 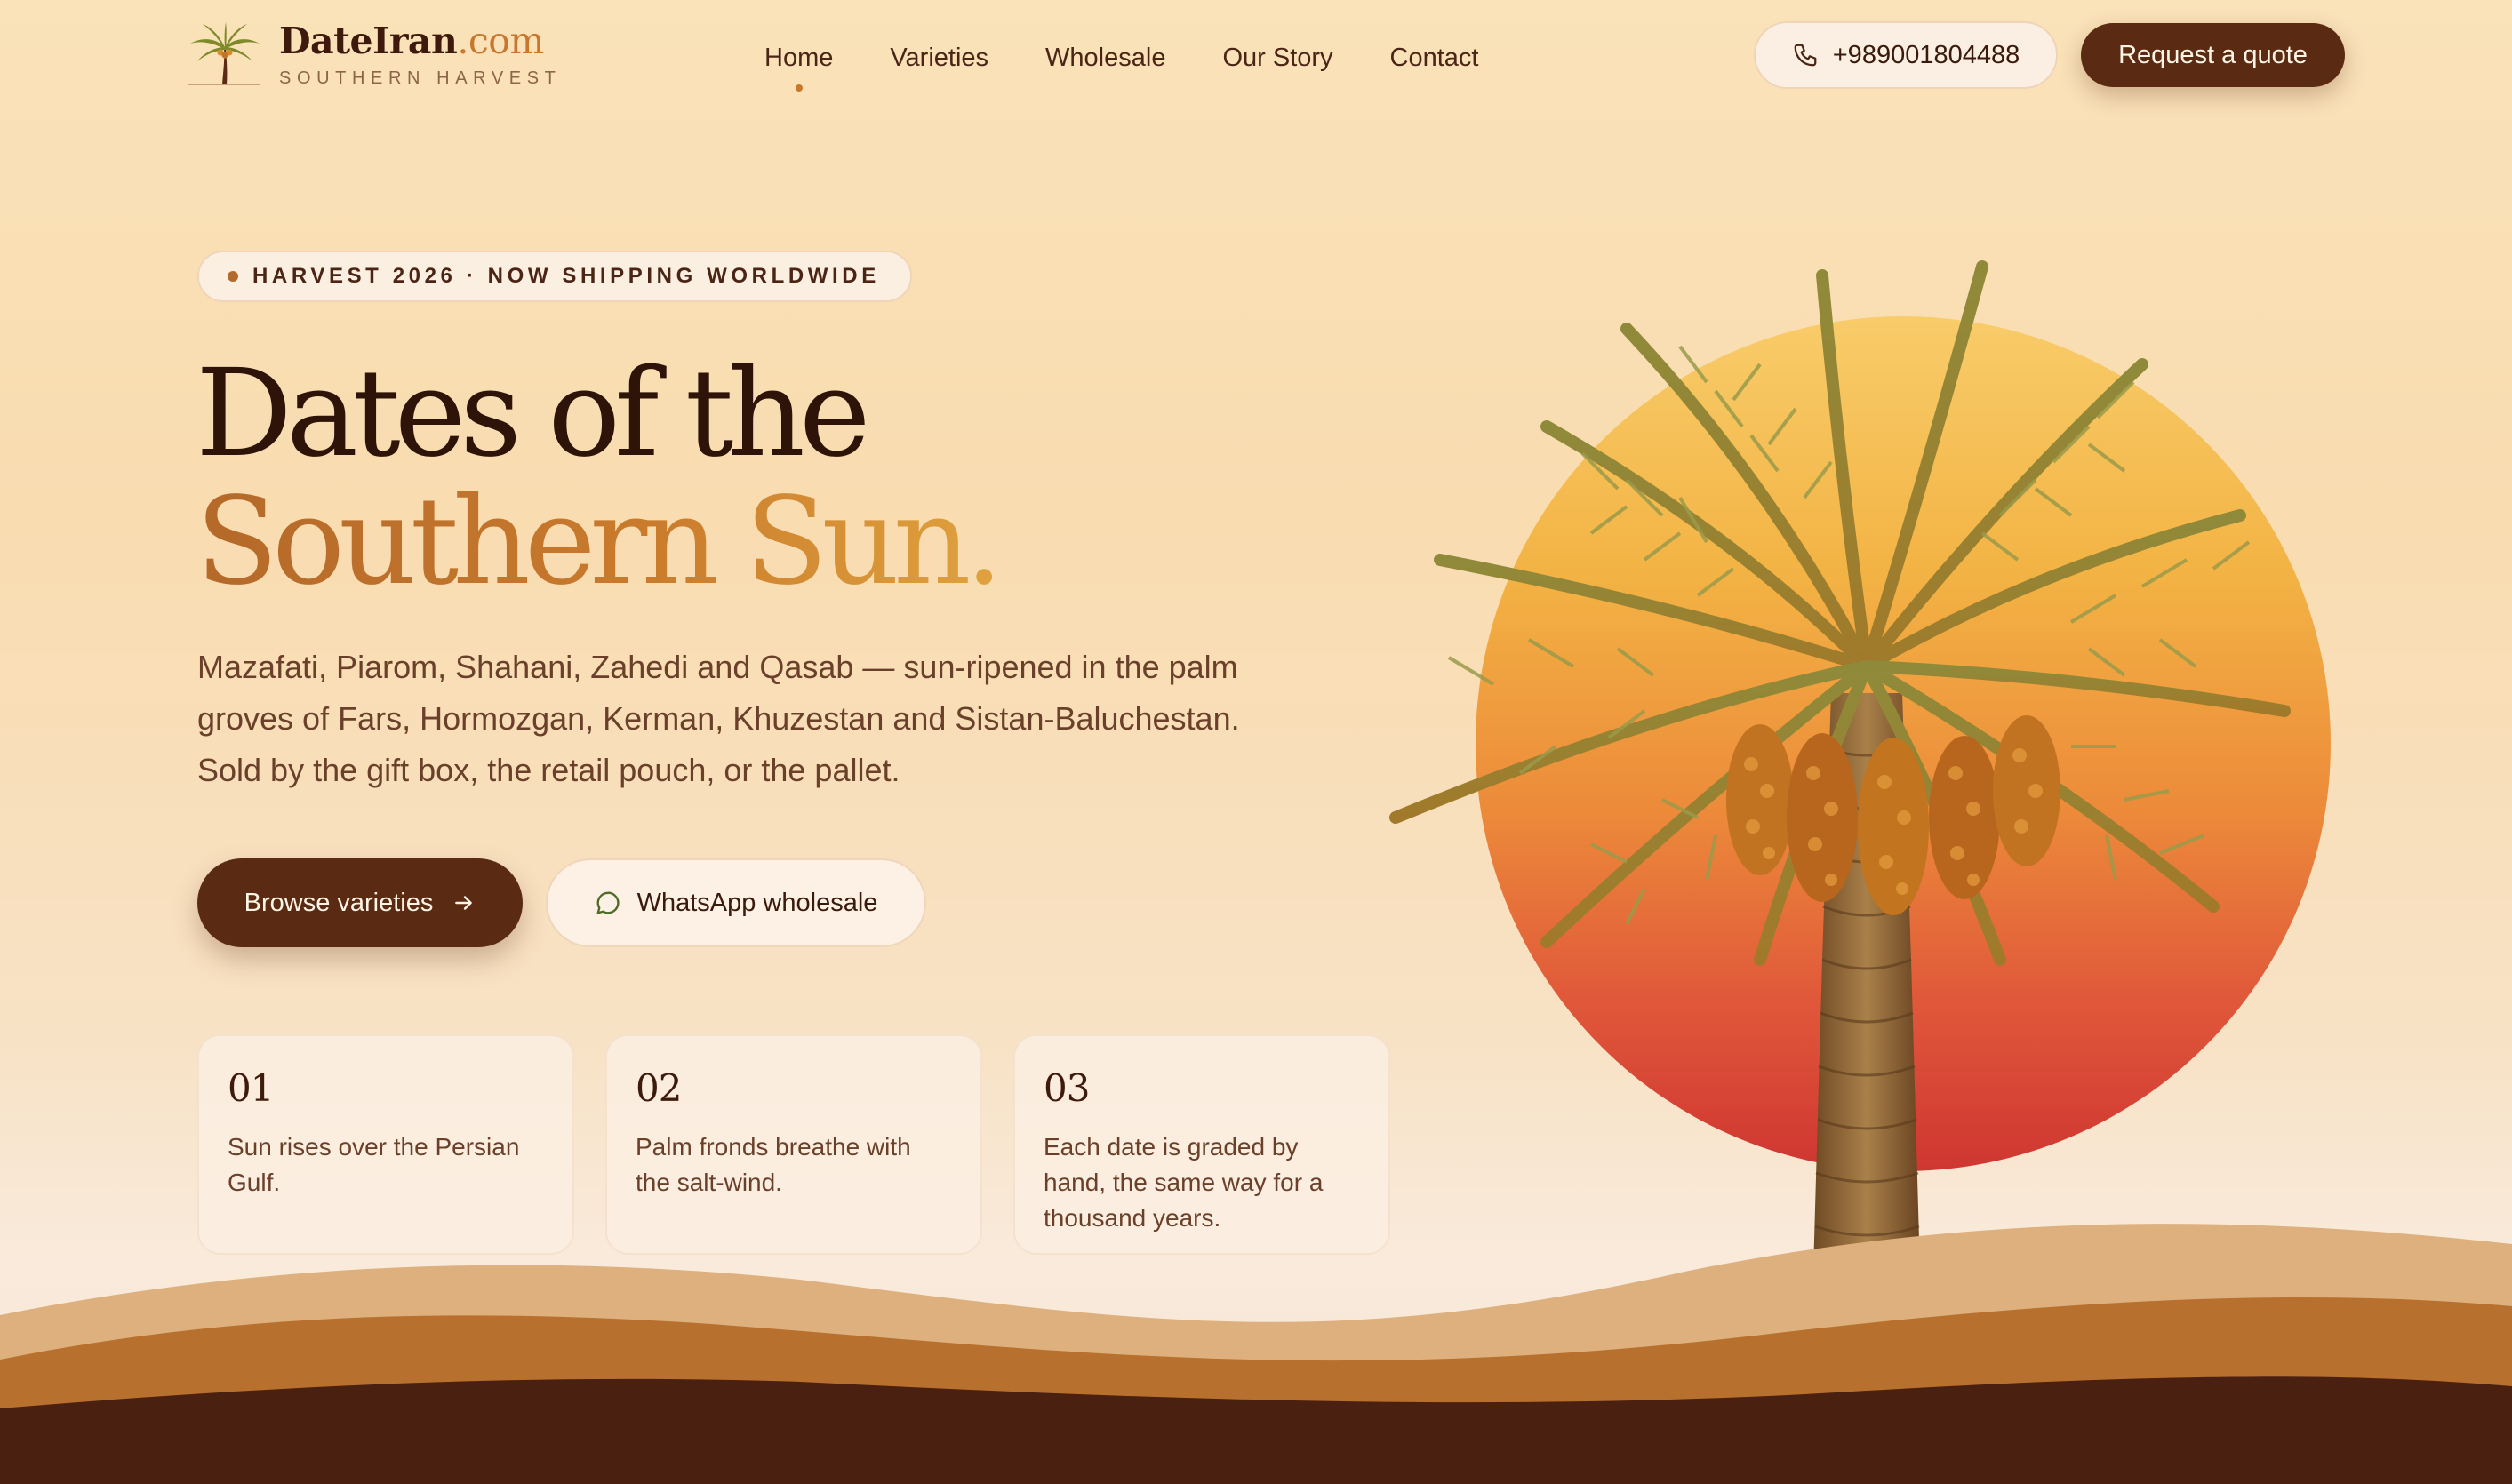 What do you see at coordinates (600, 542) in the screenshot?
I see `hero-title-line2: Southern Sun.` at bounding box center [600, 542].